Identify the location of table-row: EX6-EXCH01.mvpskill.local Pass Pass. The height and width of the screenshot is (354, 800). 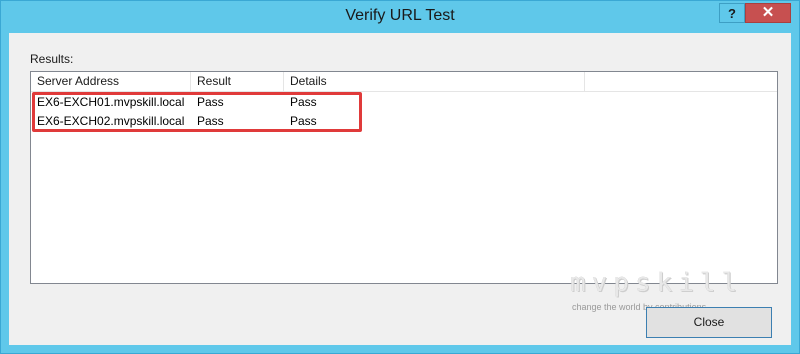
(308, 102).